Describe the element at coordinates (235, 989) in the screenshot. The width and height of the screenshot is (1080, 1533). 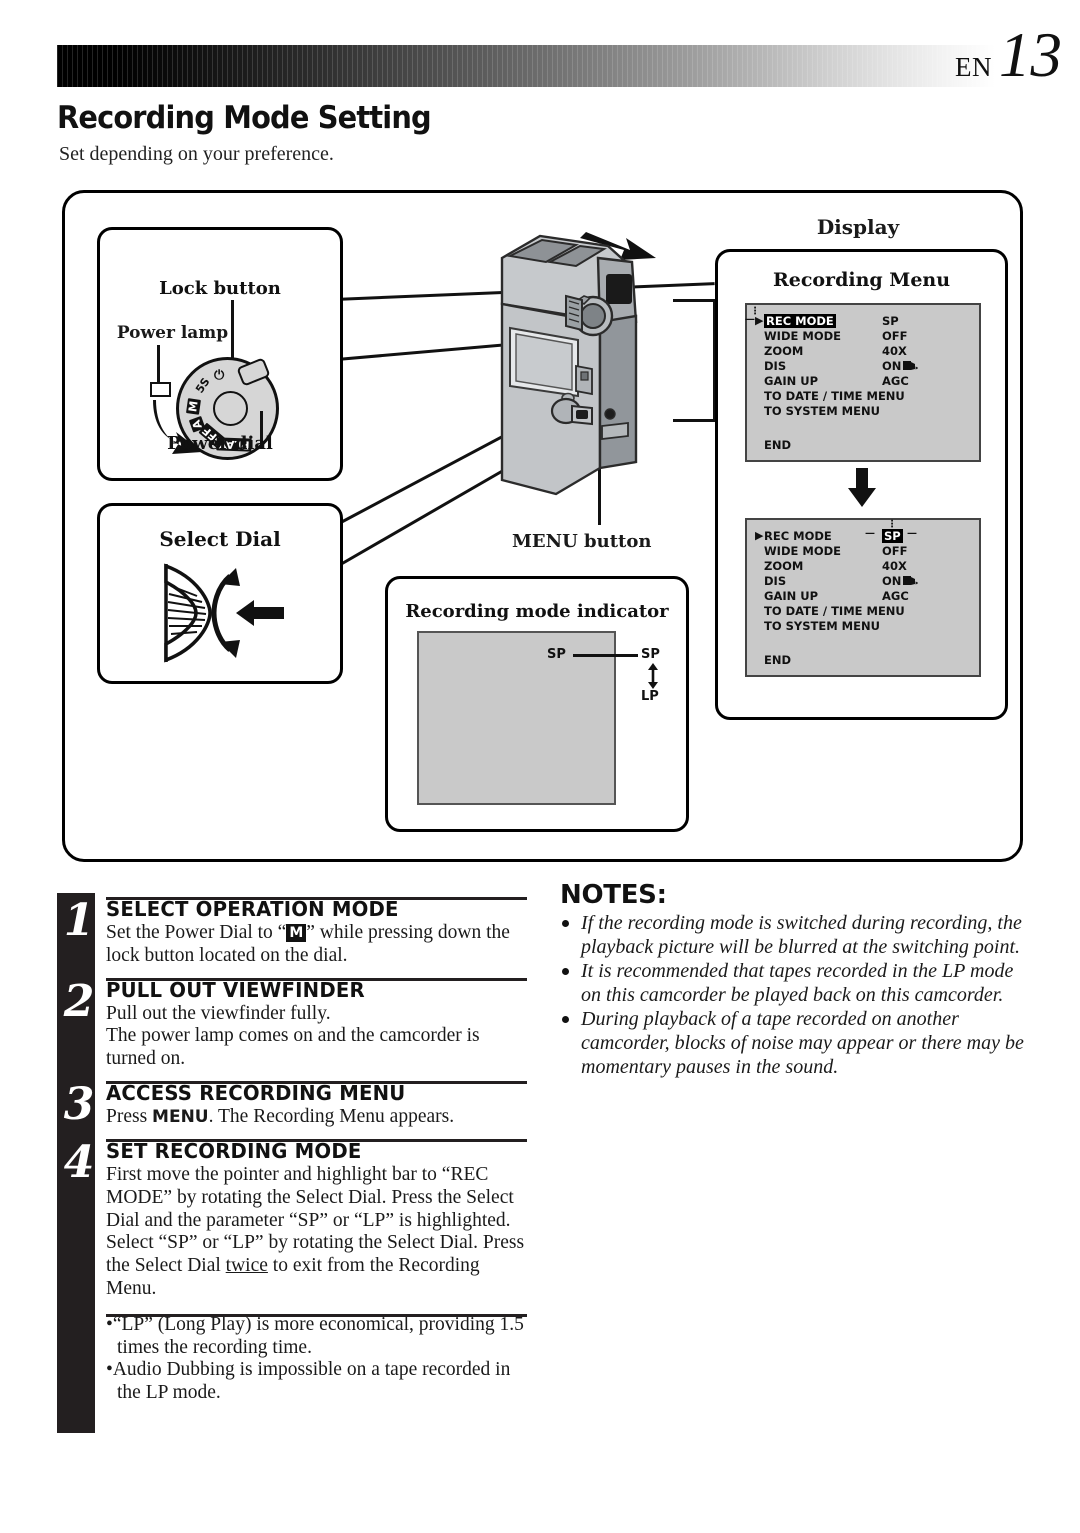
I see `step-2-heading: PULL OUT VIEWFINDER` at that location.